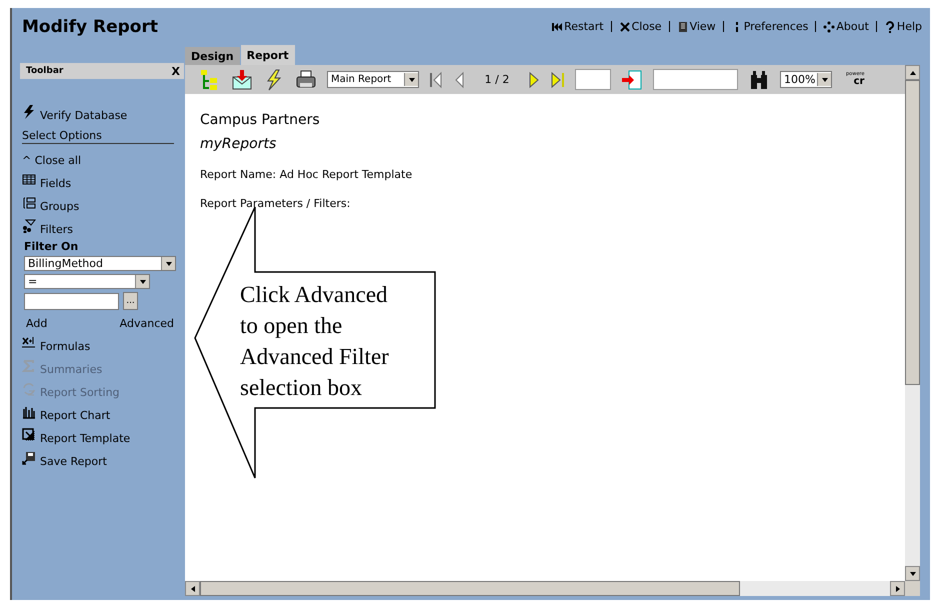 Image resolution: width=932 pixels, height=603 pixels. What do you see at coordinates (890, 26) in the screenshot?
I see `help-icon` at bounding box center [890, 26].